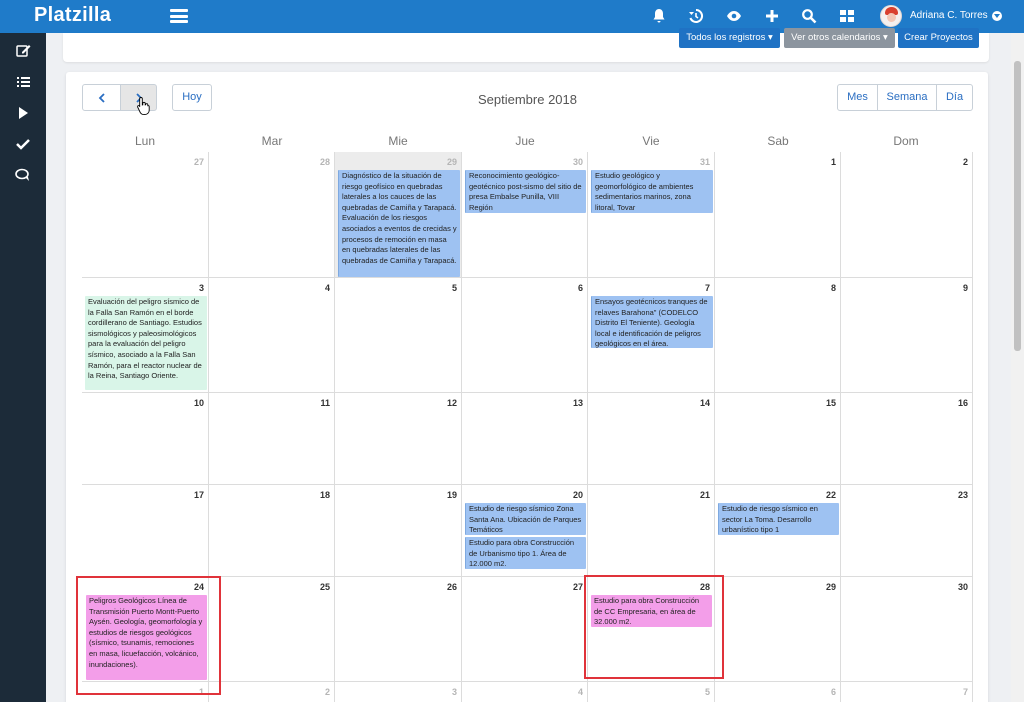  I want to click on day-number: 17, so click(198, 495).